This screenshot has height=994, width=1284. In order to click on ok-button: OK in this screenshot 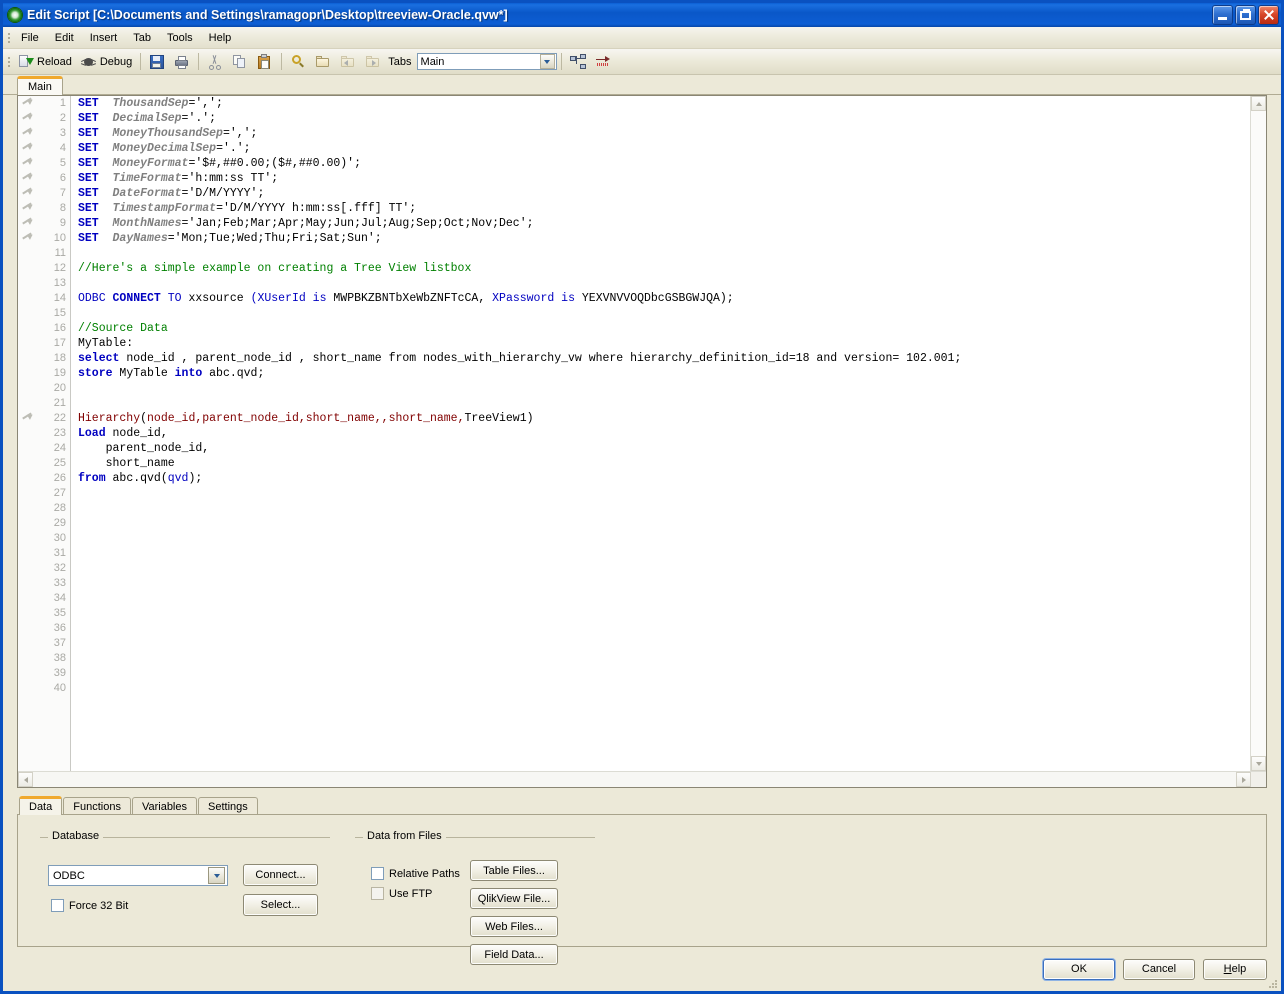, I will do `click(1079, 969)`.